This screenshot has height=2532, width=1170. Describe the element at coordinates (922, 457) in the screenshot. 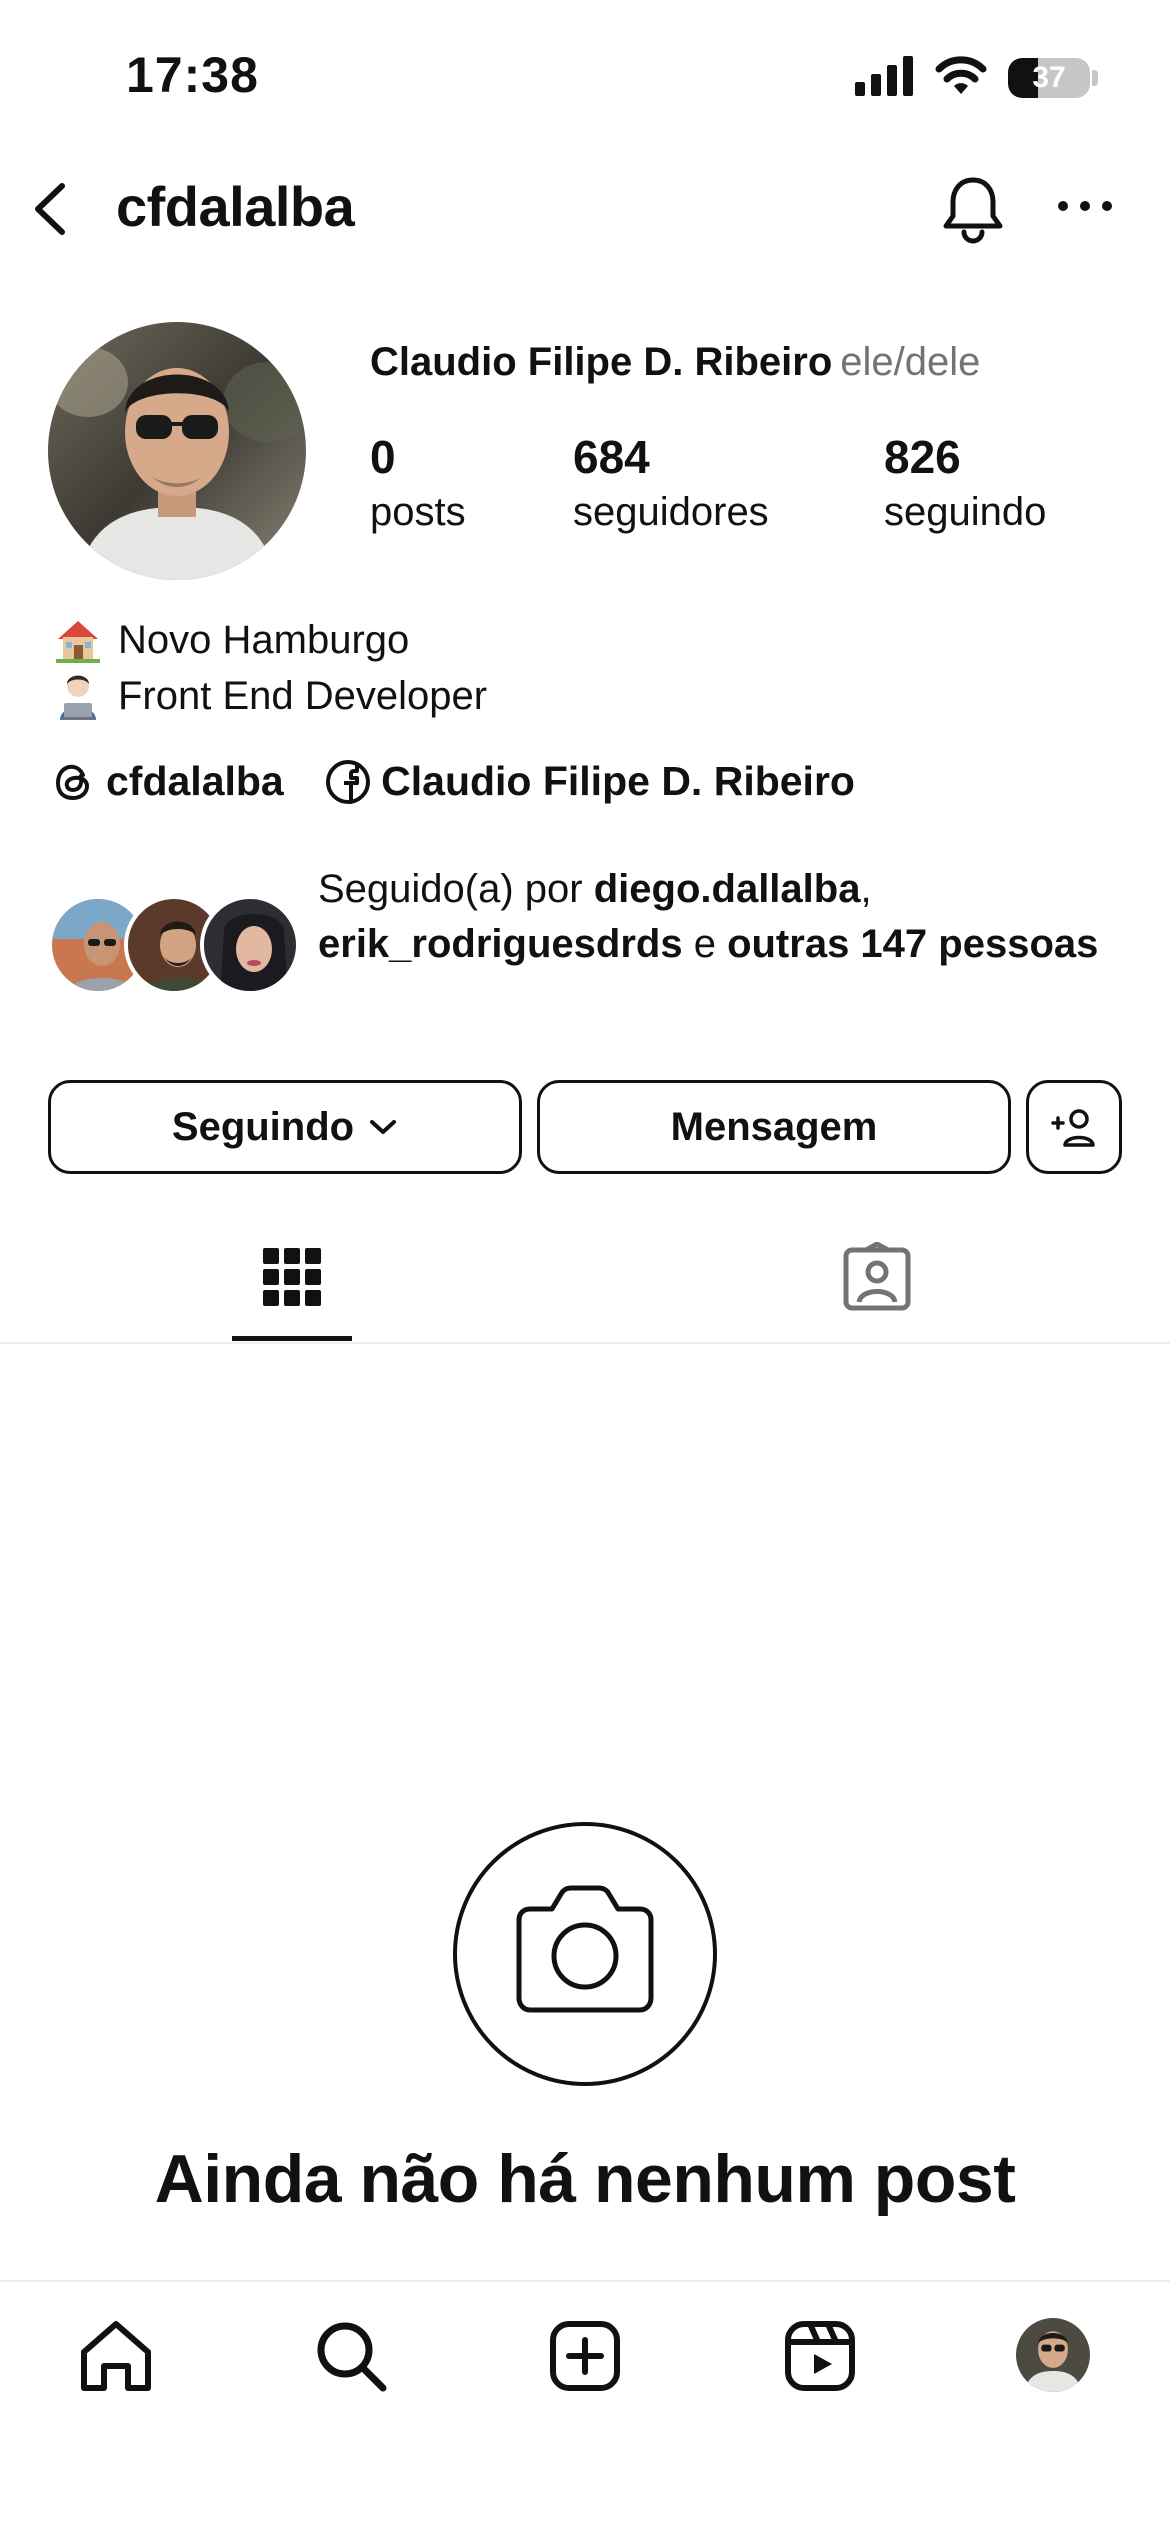

I see `stat-following-value: 826` at that location.